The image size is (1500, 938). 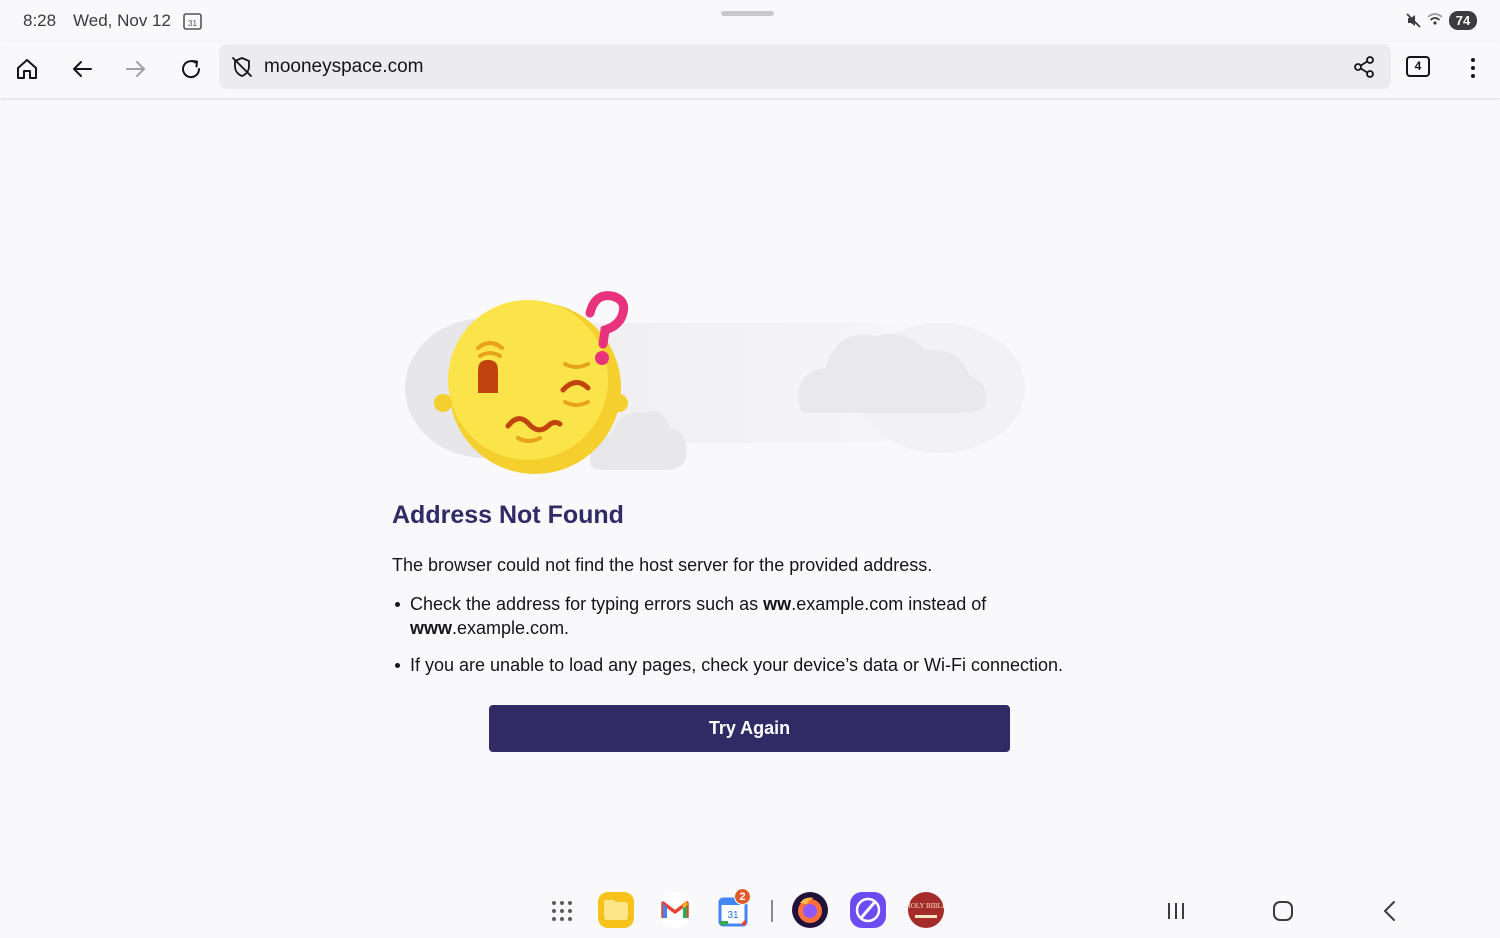 What do you see at coordinates (242, 67) in the screenshot?
I see `shield-off-icon` at bounding box center [242, 67].